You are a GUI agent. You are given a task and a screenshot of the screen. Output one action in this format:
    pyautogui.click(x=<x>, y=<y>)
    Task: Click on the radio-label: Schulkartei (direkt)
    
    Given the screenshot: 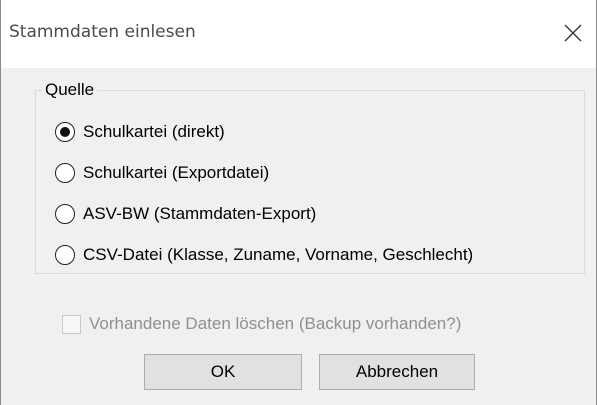 What is the action you would take?
    pyautogui.click(x=154, y=131)
    